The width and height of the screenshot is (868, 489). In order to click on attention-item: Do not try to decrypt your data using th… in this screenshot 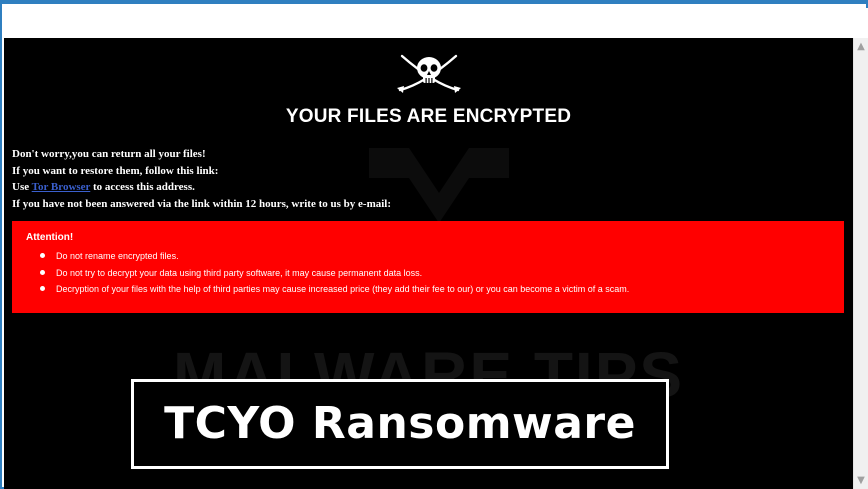, I will do `click(329, 273)`.